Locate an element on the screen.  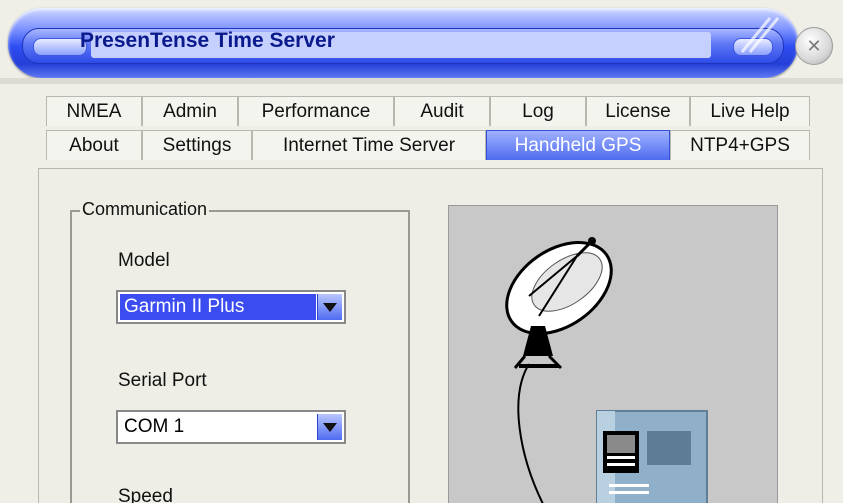
communication-legend: Communication is located at coordinates (145, 209).